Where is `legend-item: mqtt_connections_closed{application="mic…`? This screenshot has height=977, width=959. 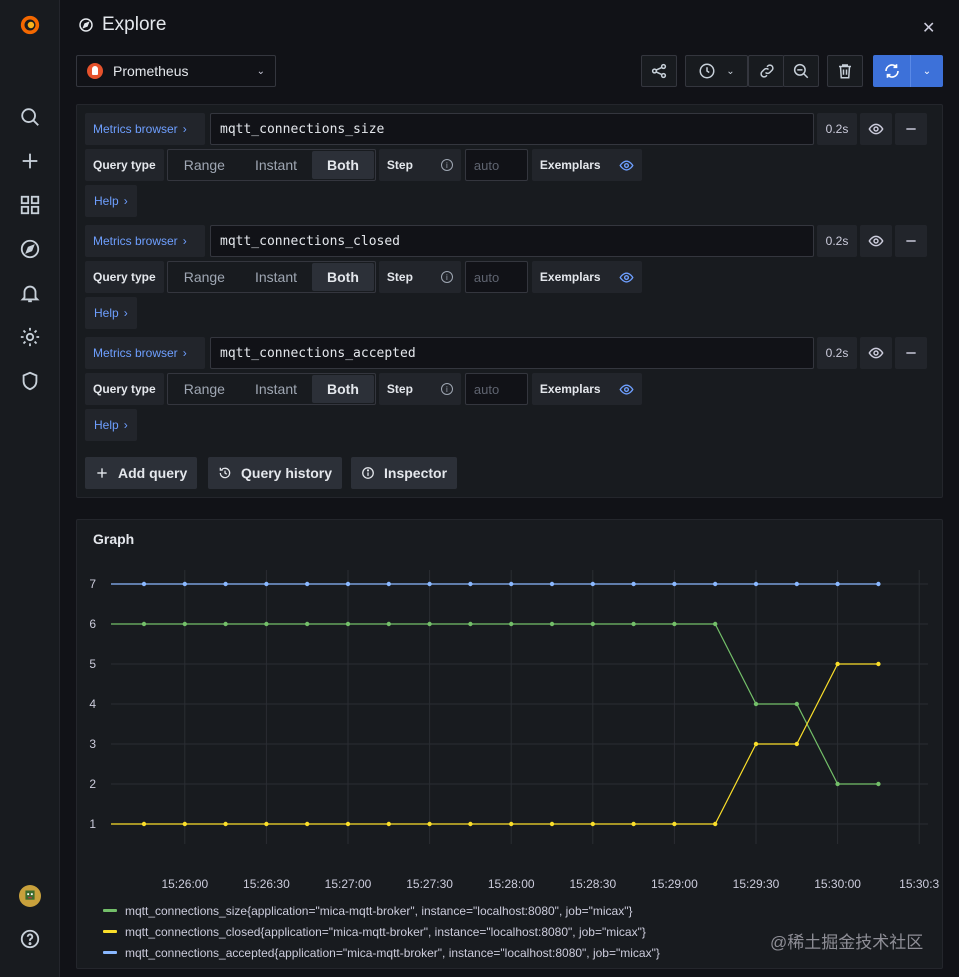 legend-item: mqtt_connections_closed{application="mic… is located at coordinates (381, 931).